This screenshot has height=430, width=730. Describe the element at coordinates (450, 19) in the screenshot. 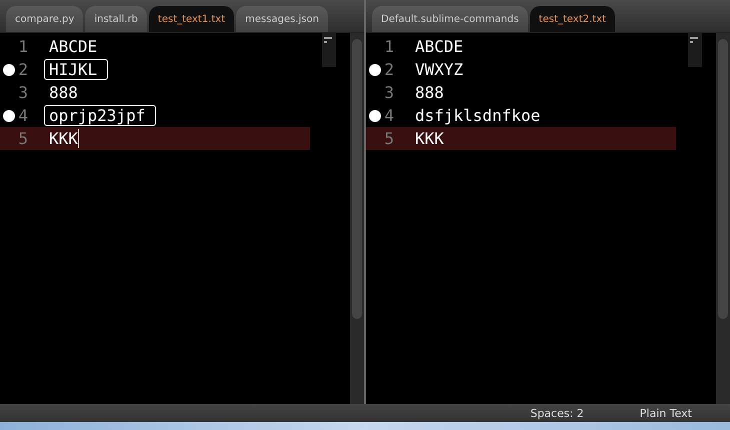

I see `file-tab: Default.sublime-commands` at that location.